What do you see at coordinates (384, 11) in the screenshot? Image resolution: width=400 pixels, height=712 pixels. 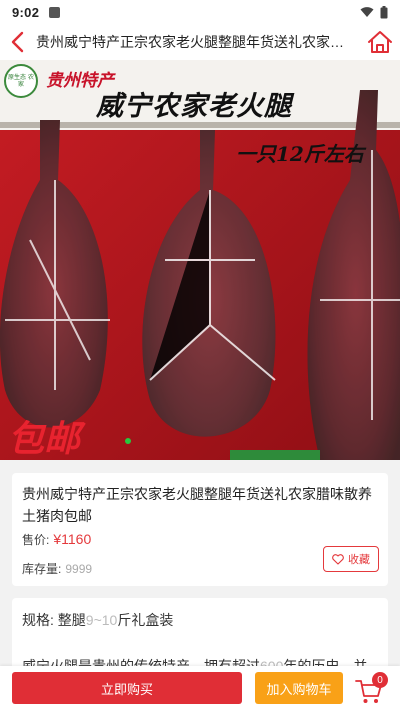 I see `battery-icon` at bounding box center [384, 11].